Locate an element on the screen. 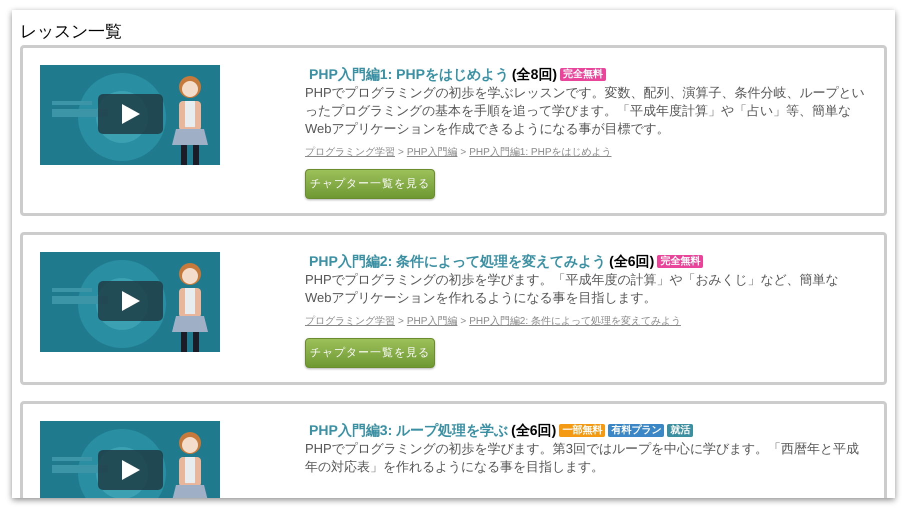 This screenshot has width=907, height=510. page-heading: レッスン一覧 is located at coordinates (71, 32).